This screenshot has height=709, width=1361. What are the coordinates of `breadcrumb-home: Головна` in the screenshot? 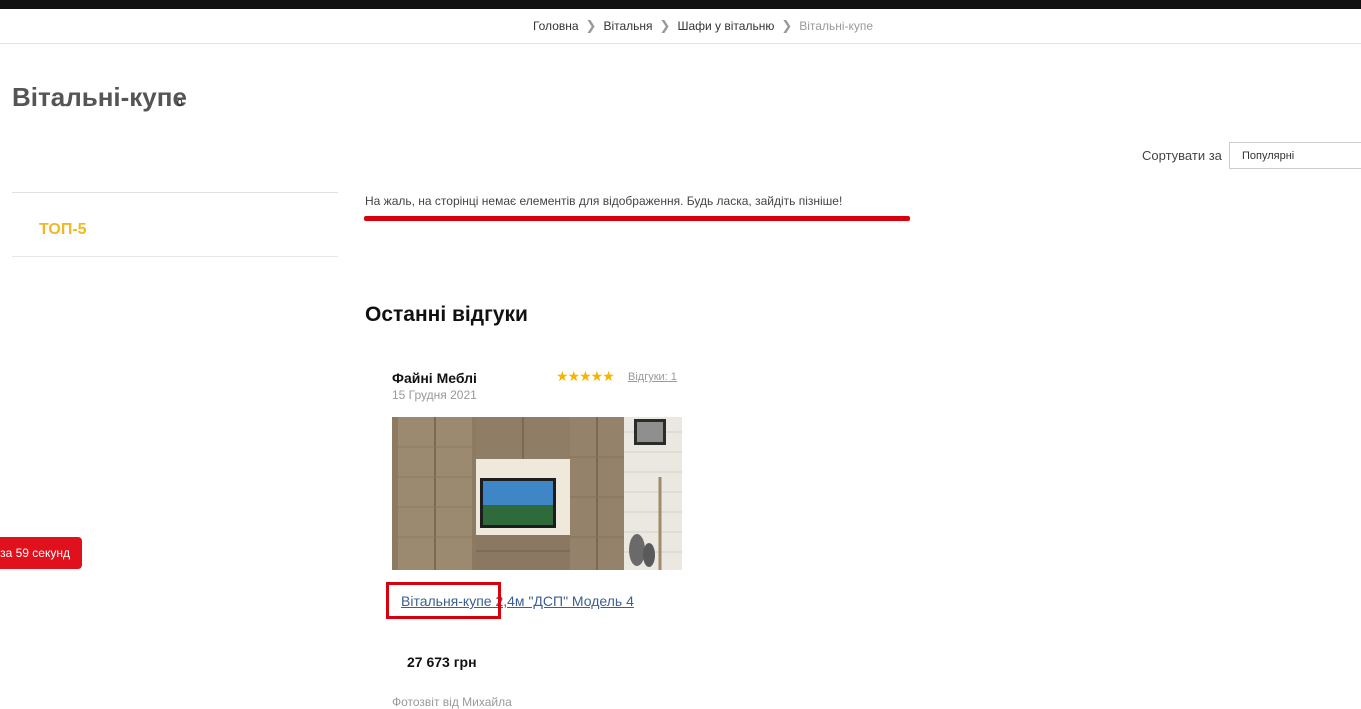 It's located at (556, 26).